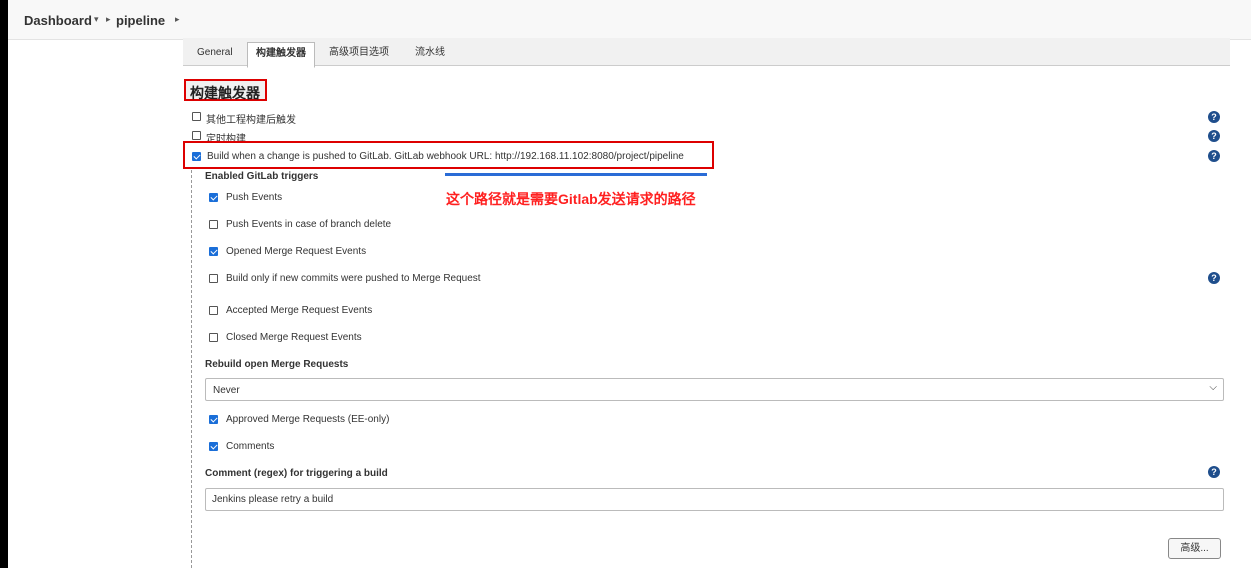  I want to click on rebuild-select-value: Never, so click(226, 390).